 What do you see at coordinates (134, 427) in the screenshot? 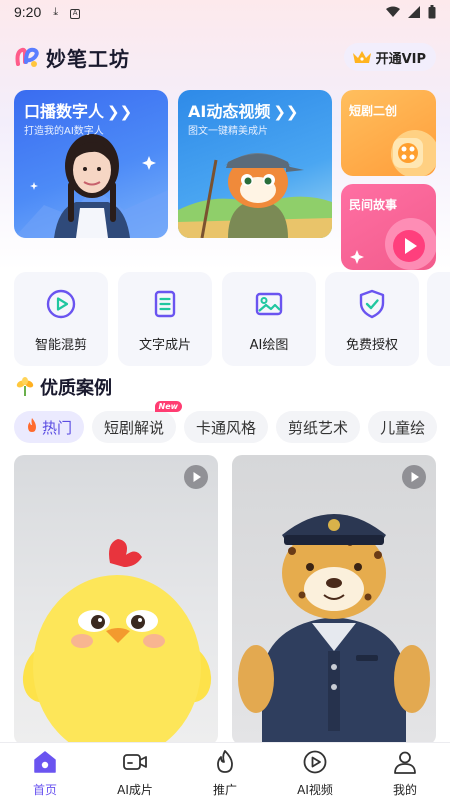
I see `chip-label: 短剧解说` at bounding box center [134, 427].